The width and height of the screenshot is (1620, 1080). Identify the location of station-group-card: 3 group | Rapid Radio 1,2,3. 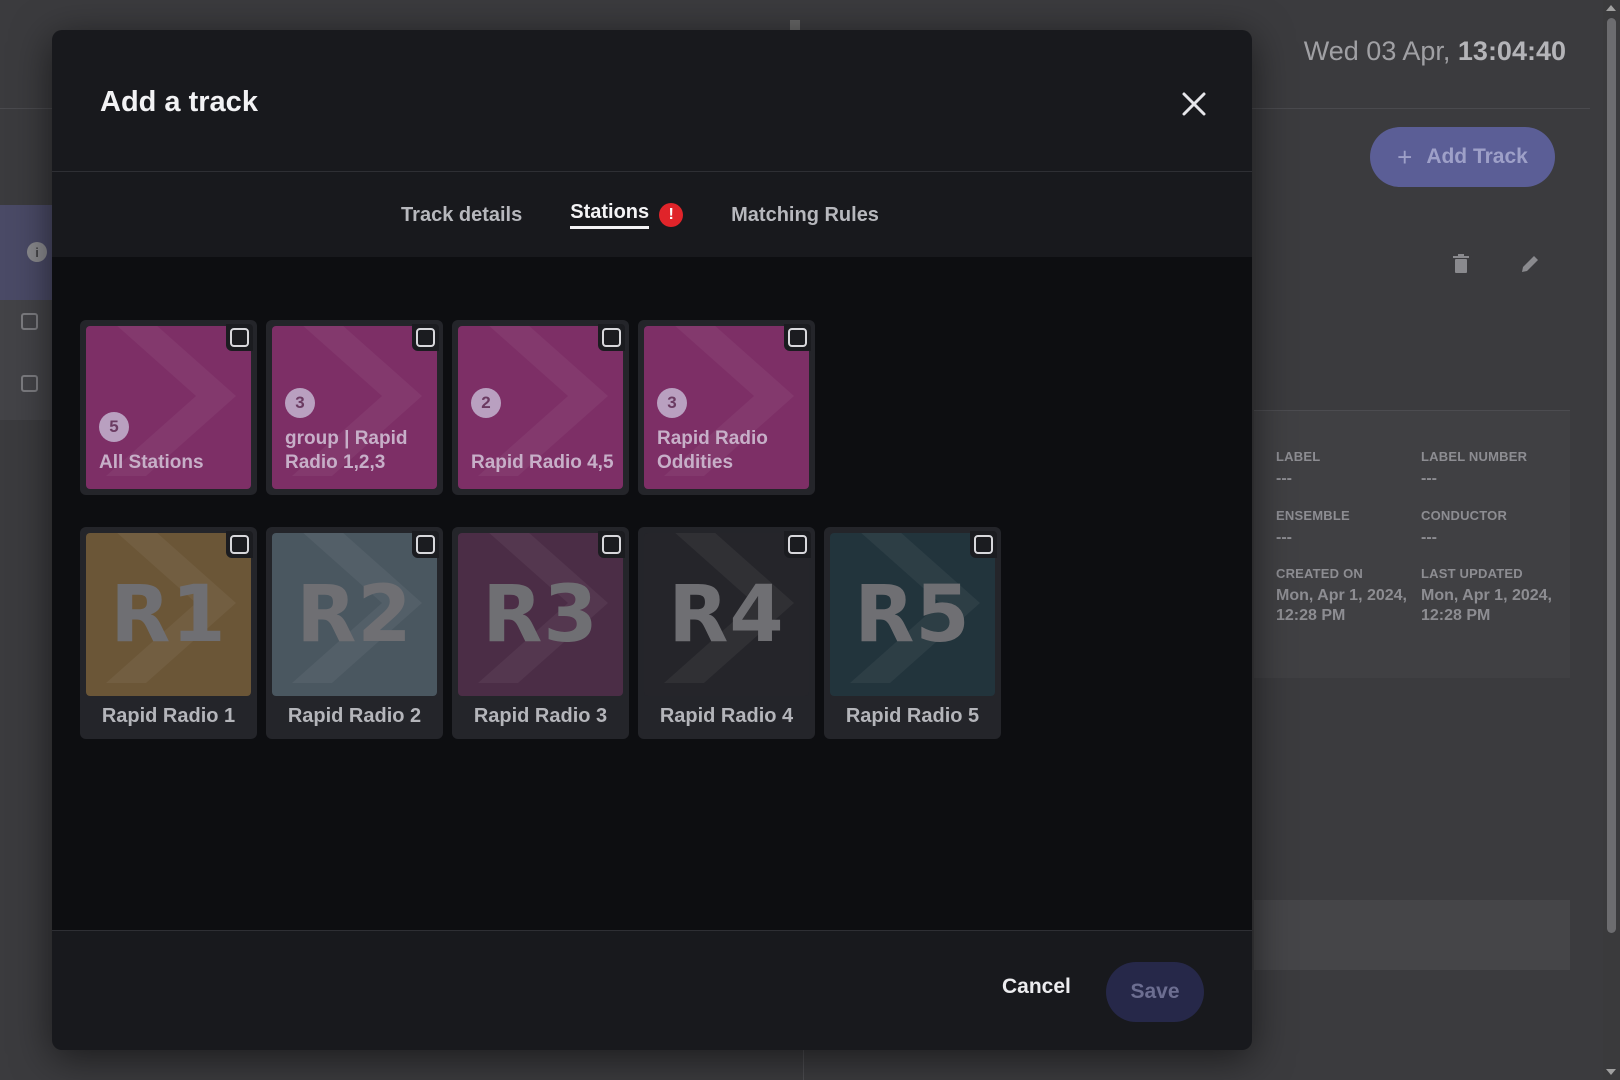
(354, 407).